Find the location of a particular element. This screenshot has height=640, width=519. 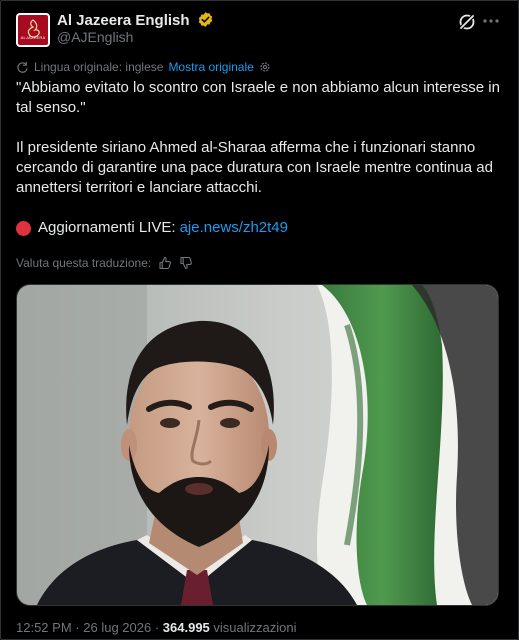

al-jazeera-logo: ALJAZEERA is located at coordinates (33, 30).